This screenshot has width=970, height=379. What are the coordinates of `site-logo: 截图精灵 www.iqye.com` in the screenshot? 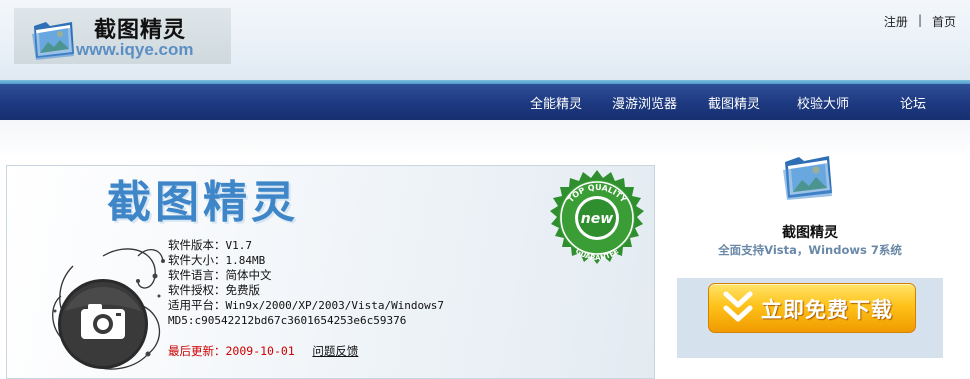 It's located at (122, 36).